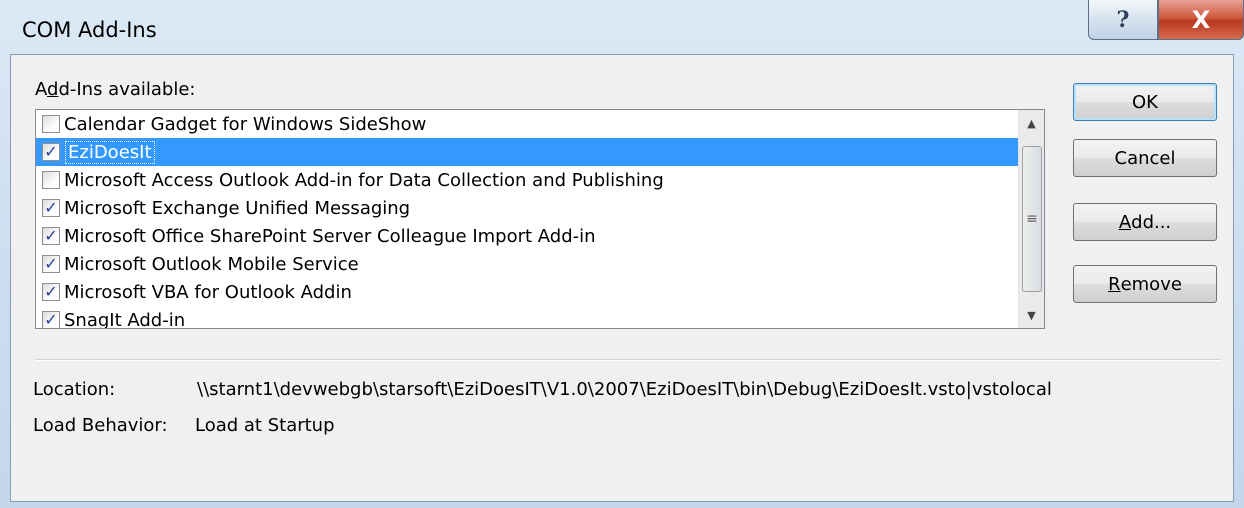  I want to click on separator, so click(628, 360).